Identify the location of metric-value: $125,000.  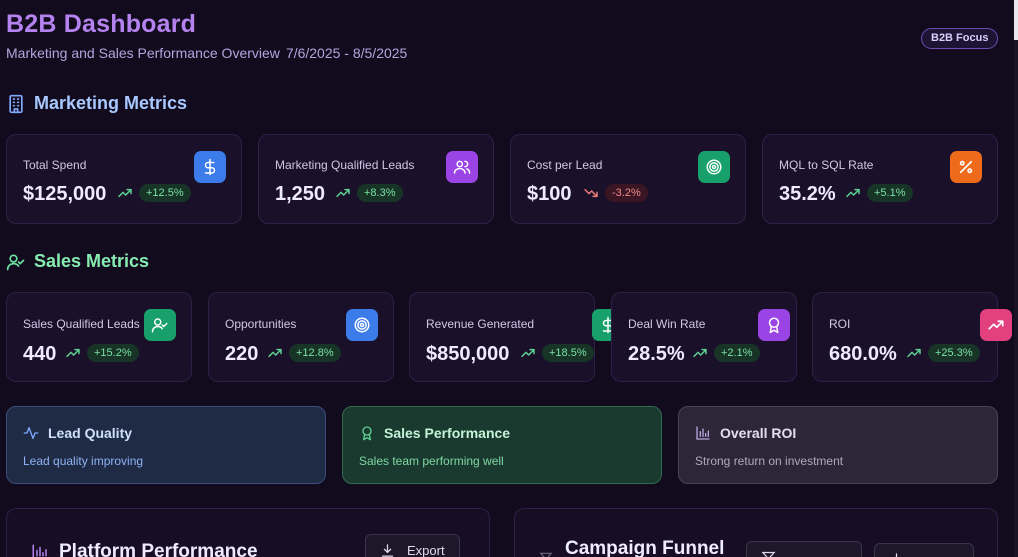
(65, 194).